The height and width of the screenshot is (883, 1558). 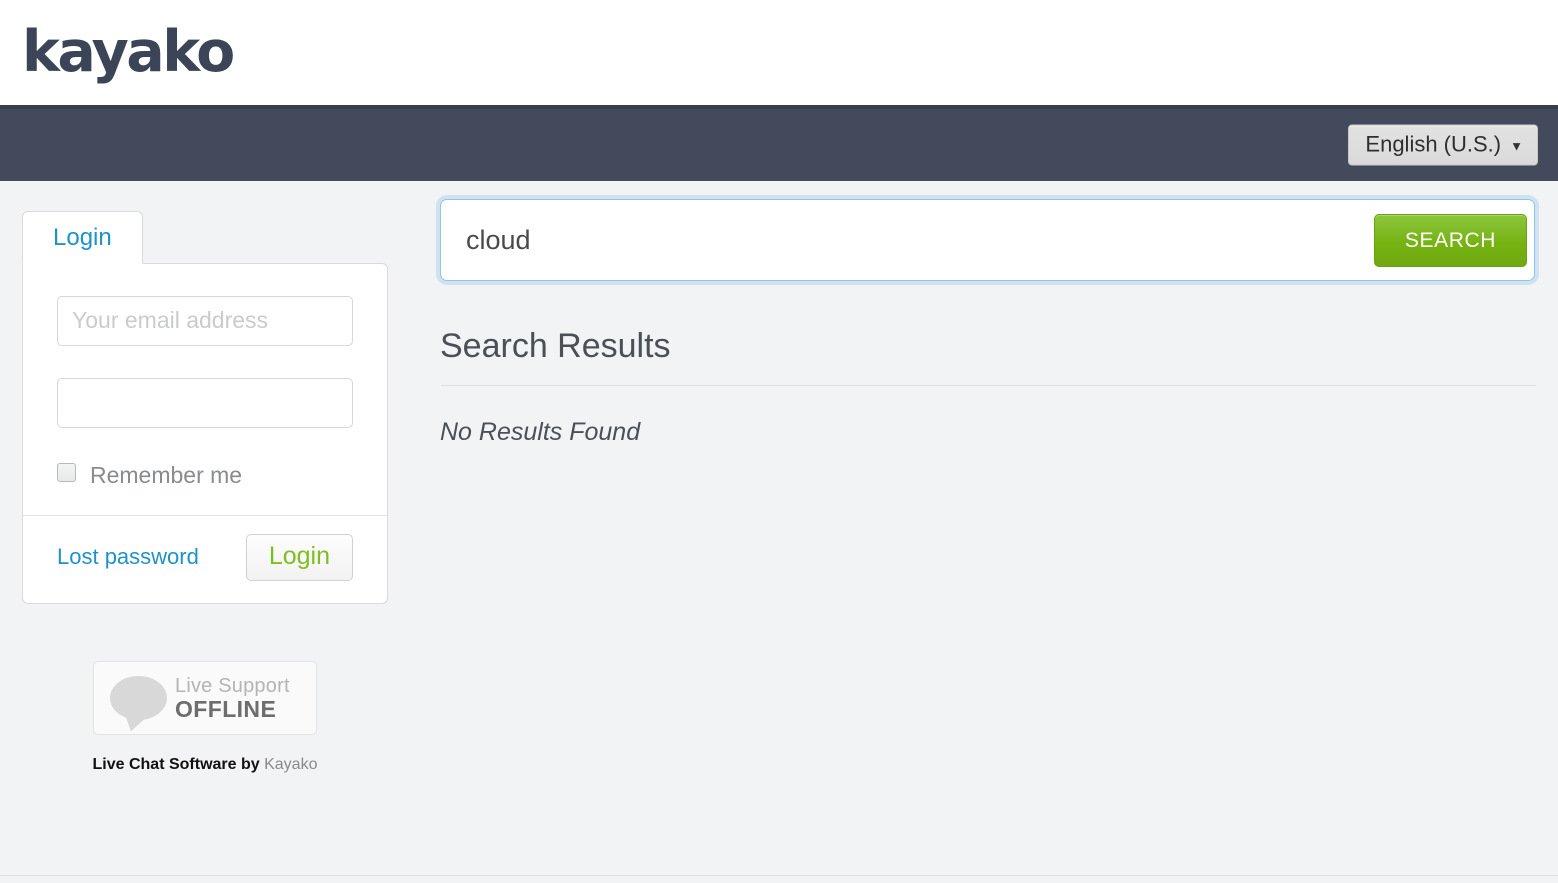 I want to click on login-button: Login, so click(x=299, y=557).